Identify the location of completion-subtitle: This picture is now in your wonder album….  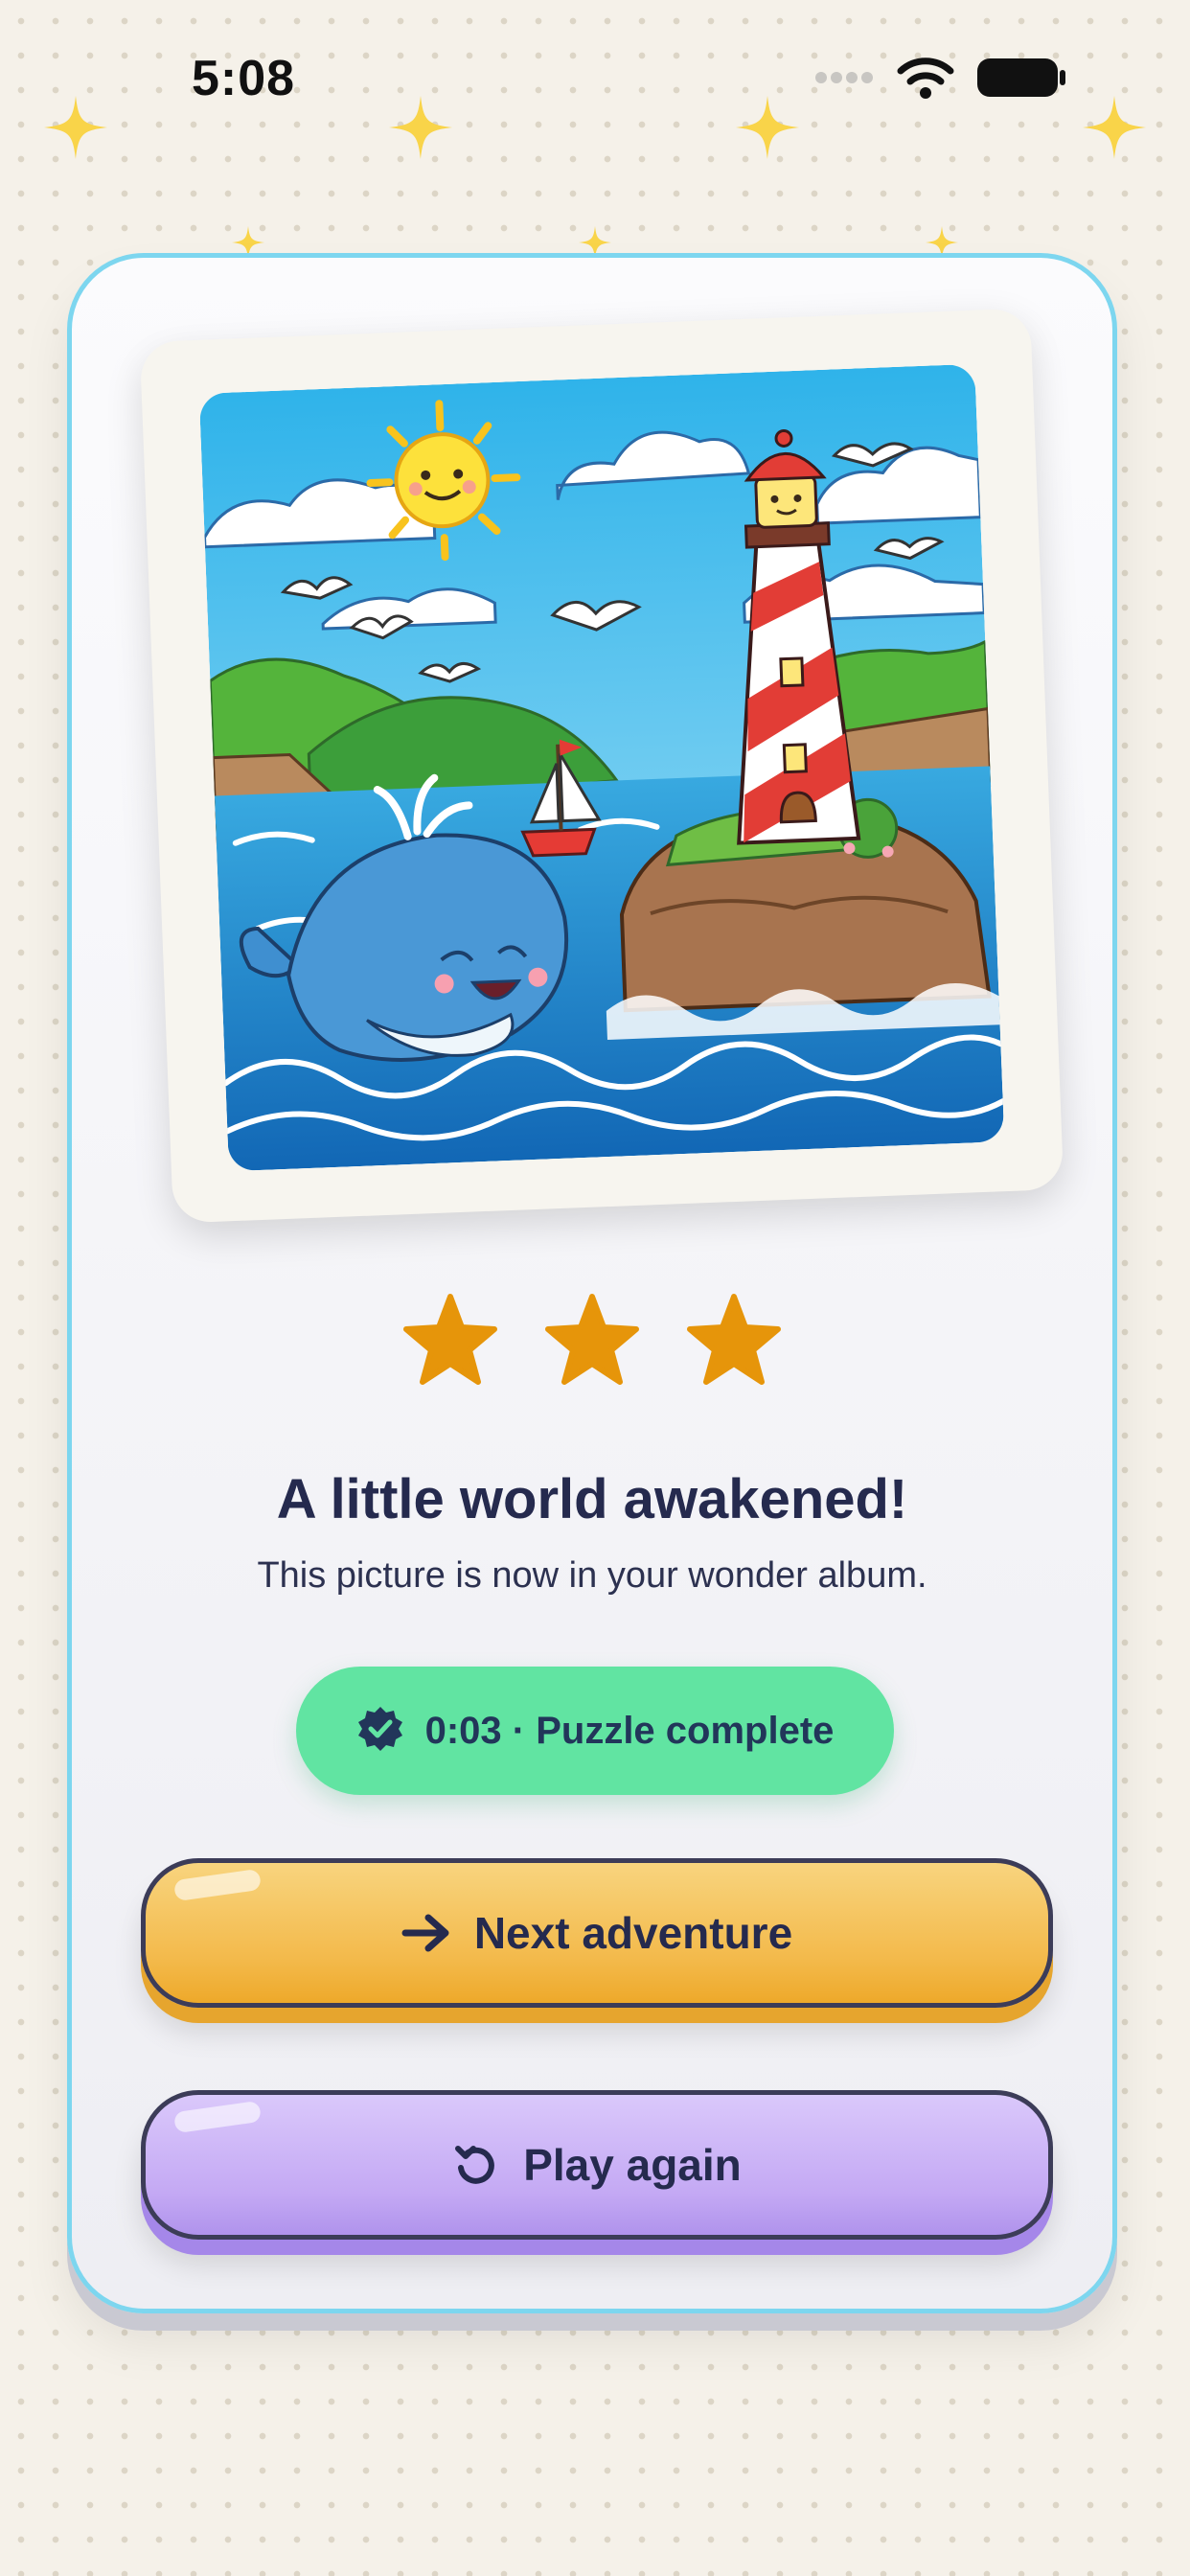
(592, 1575).